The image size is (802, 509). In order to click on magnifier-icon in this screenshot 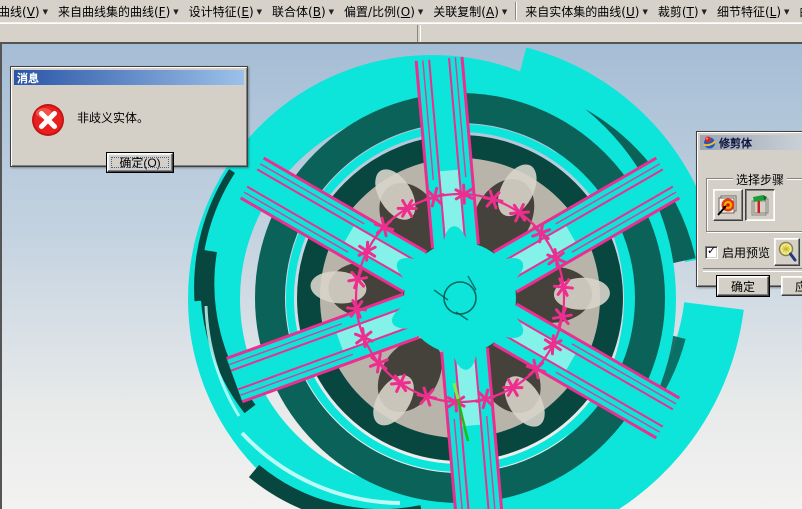, I will do `click(787, 251)`.